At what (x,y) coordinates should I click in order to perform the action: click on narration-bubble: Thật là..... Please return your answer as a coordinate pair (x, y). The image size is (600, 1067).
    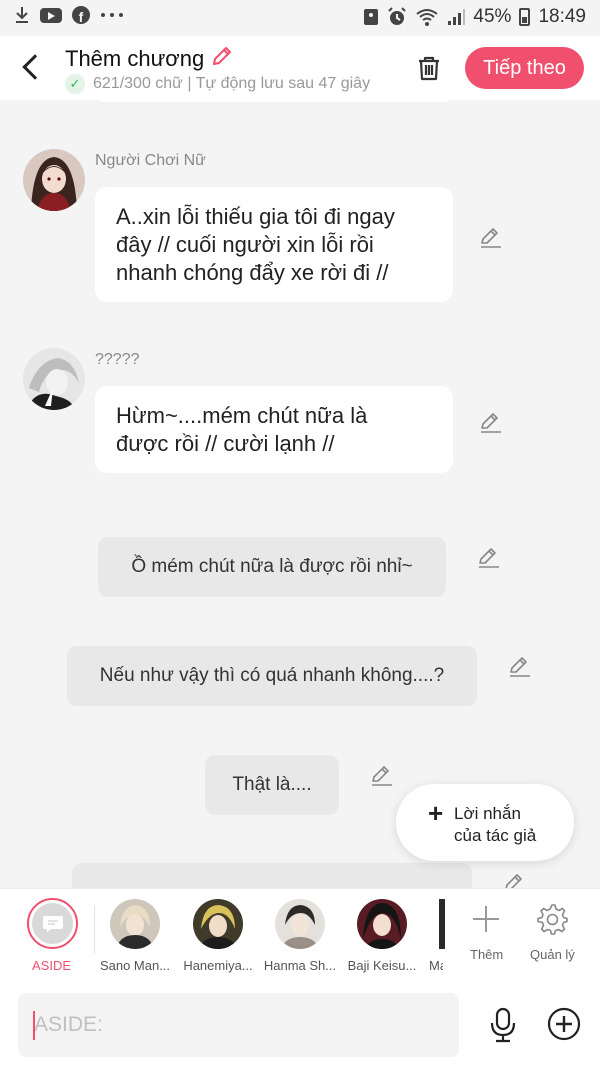
    Looking at the image, I should click on (272, 785).